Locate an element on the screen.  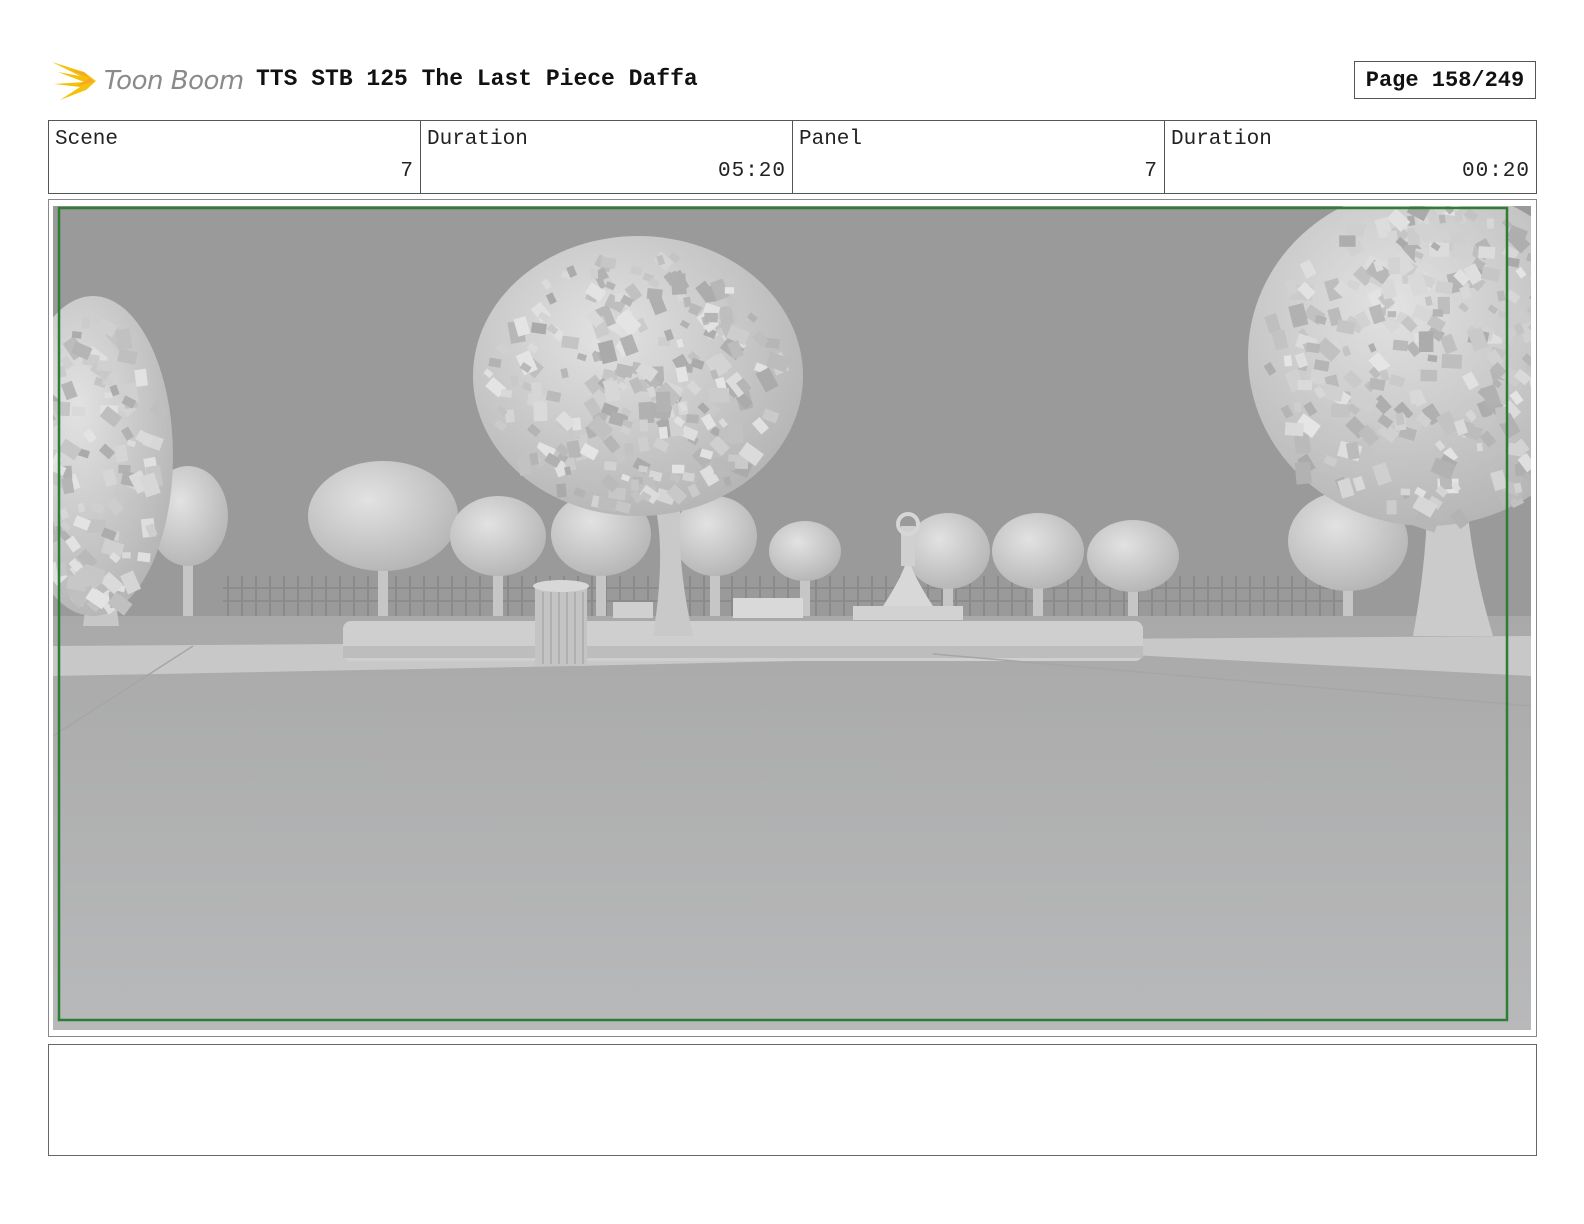
scene-duration-cell: Duration 05:20 is located at coordinates (607, 157).